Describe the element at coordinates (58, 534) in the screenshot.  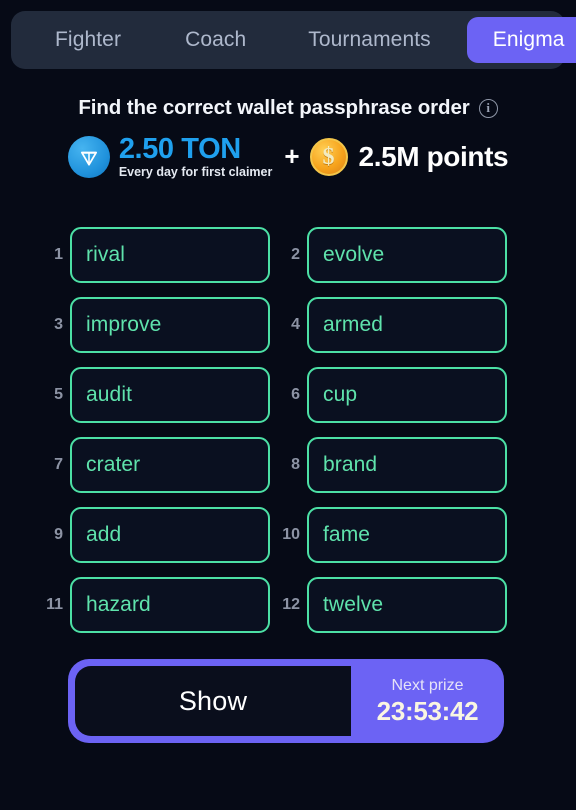
I see `word-index: 9` at that location.